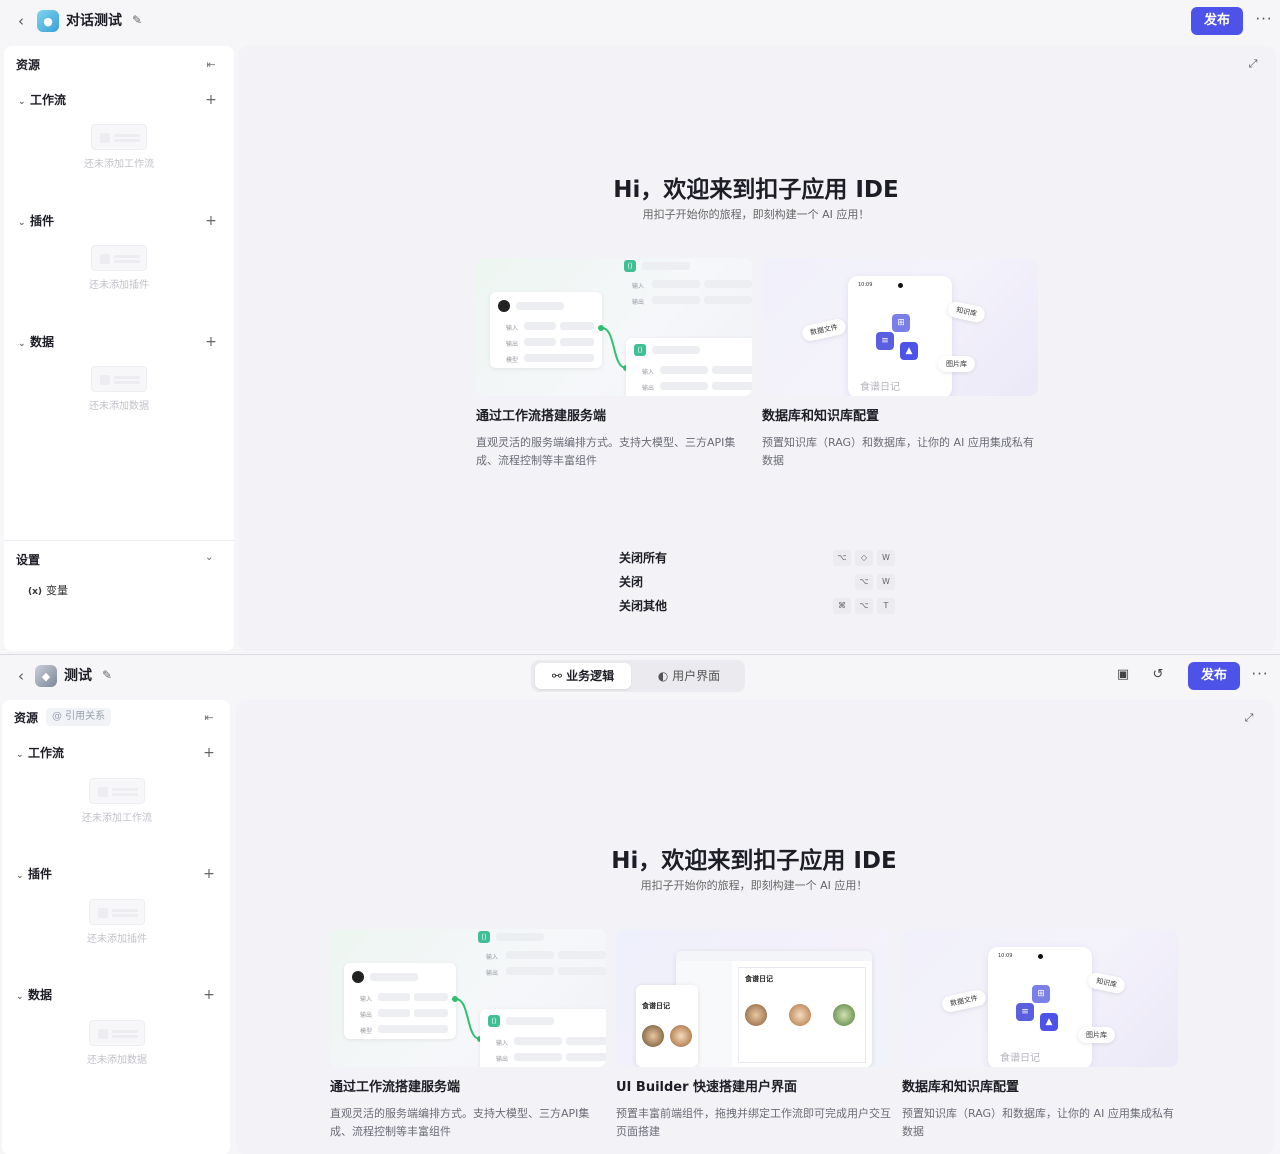 This screenshot has width=1280, height=1154. I want to click on shortcut-close-all: 关闭所有, so click(643, 558).